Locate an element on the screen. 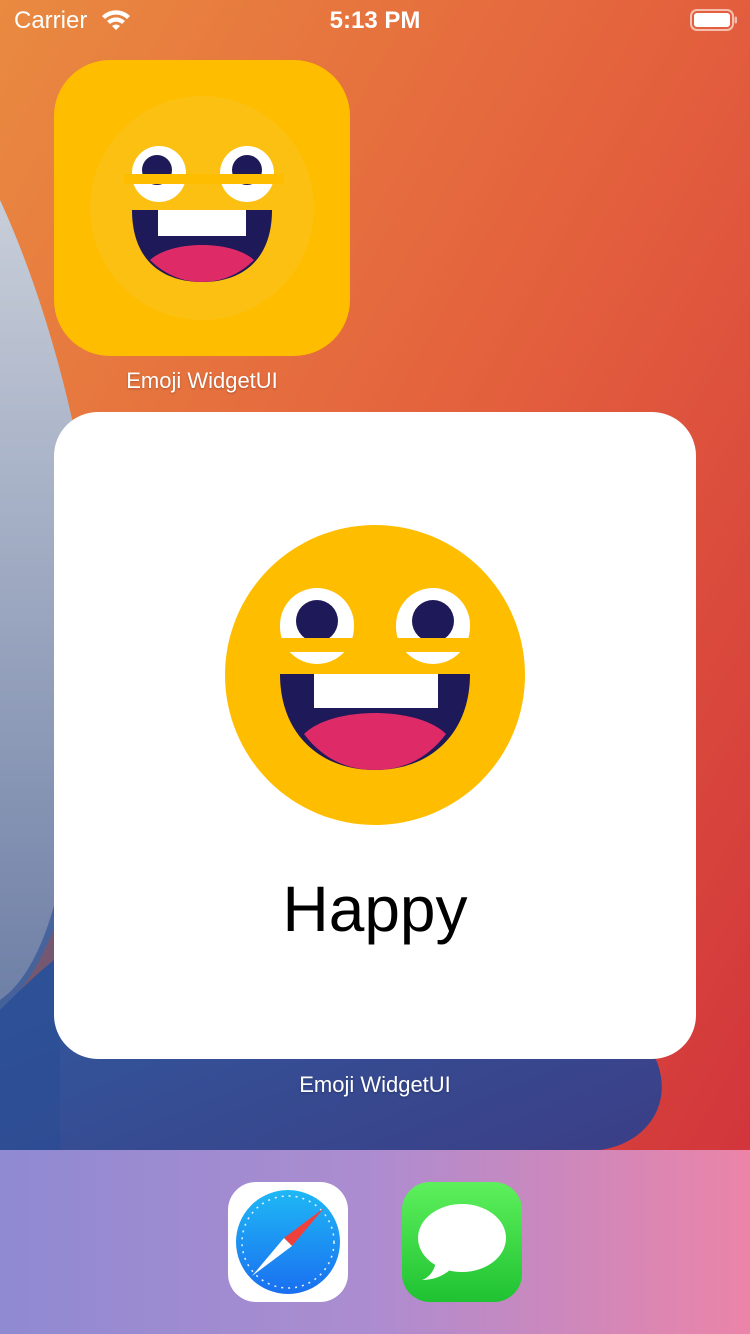 This screenshot has height=1334, width=750. clock: 5:13 PM is located at coordinates (375, 20).